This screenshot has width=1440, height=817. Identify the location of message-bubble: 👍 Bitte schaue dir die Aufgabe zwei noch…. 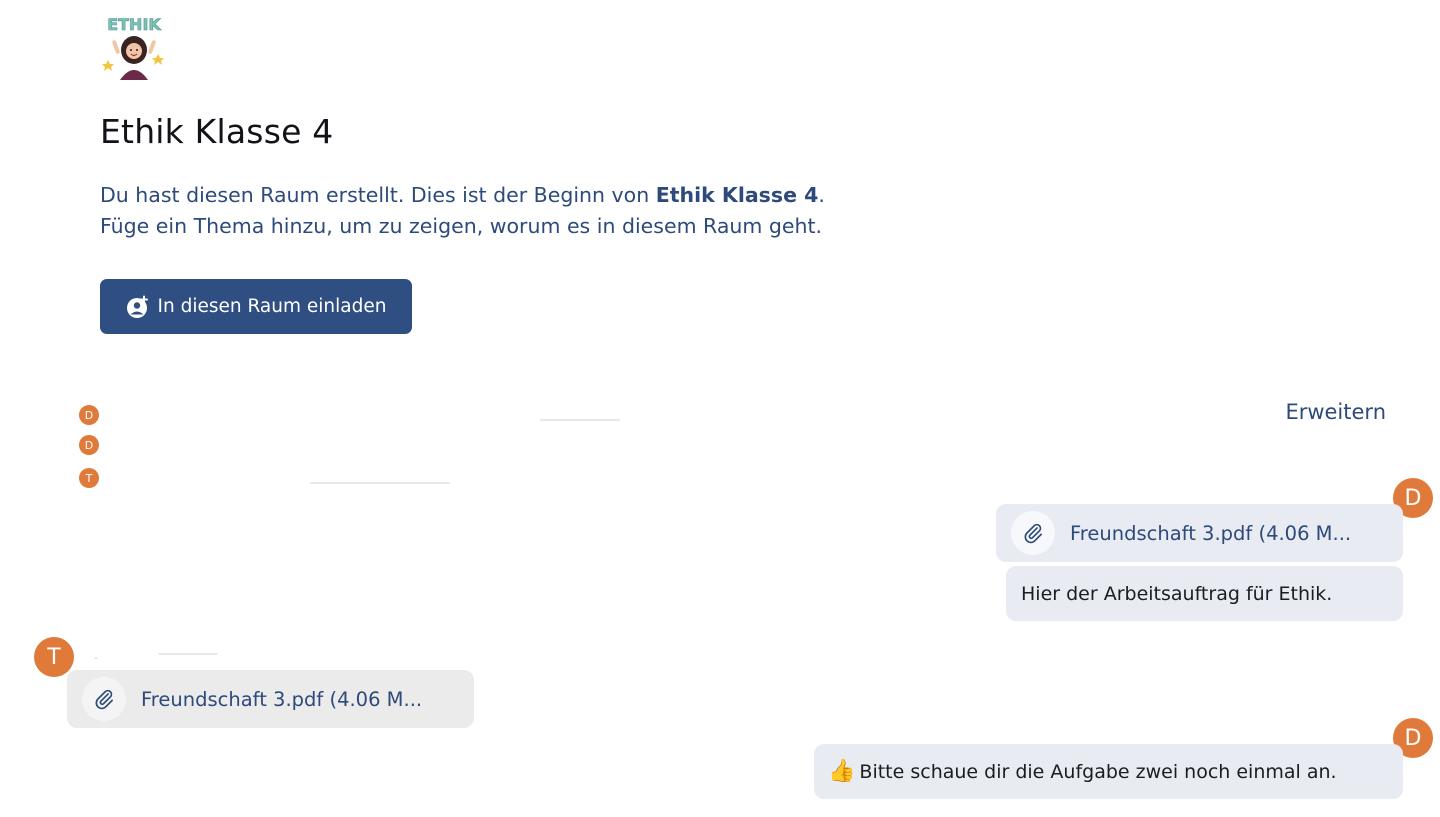
(1108, 771).